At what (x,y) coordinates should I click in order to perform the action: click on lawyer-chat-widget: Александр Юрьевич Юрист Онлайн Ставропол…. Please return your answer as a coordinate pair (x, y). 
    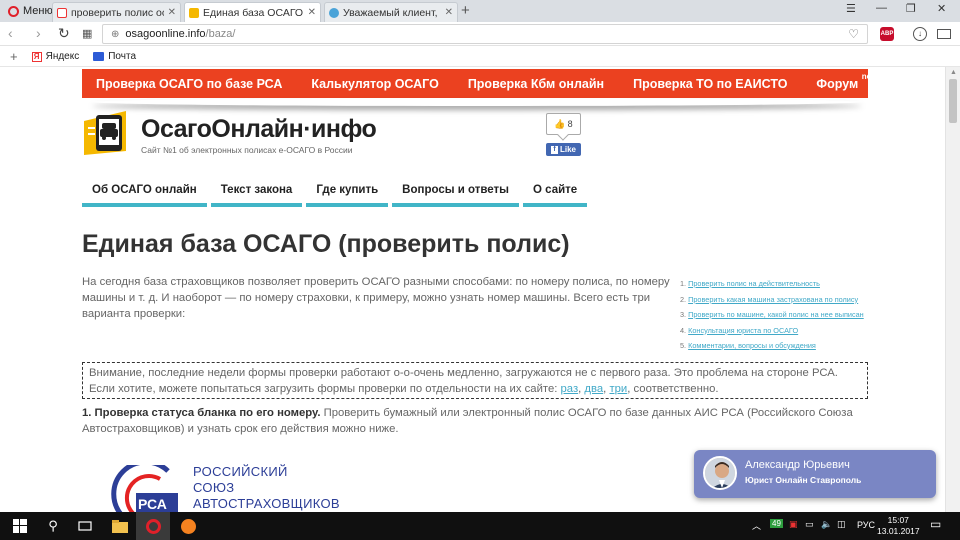
    Looking at the image, I should click on (815, 474).